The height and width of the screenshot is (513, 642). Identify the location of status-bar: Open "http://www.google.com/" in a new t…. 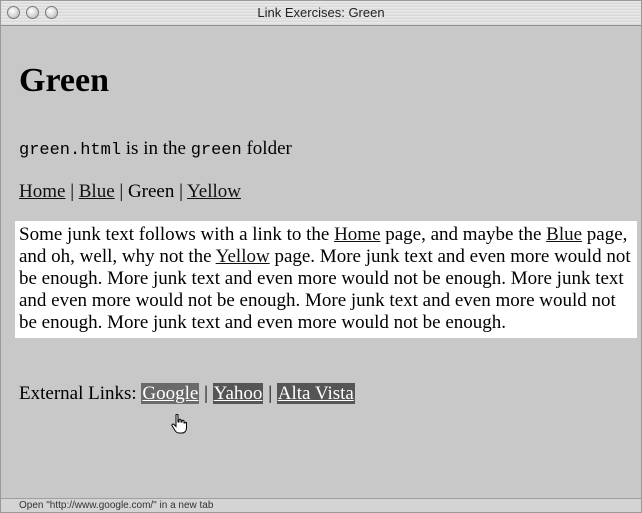
(321, 505).